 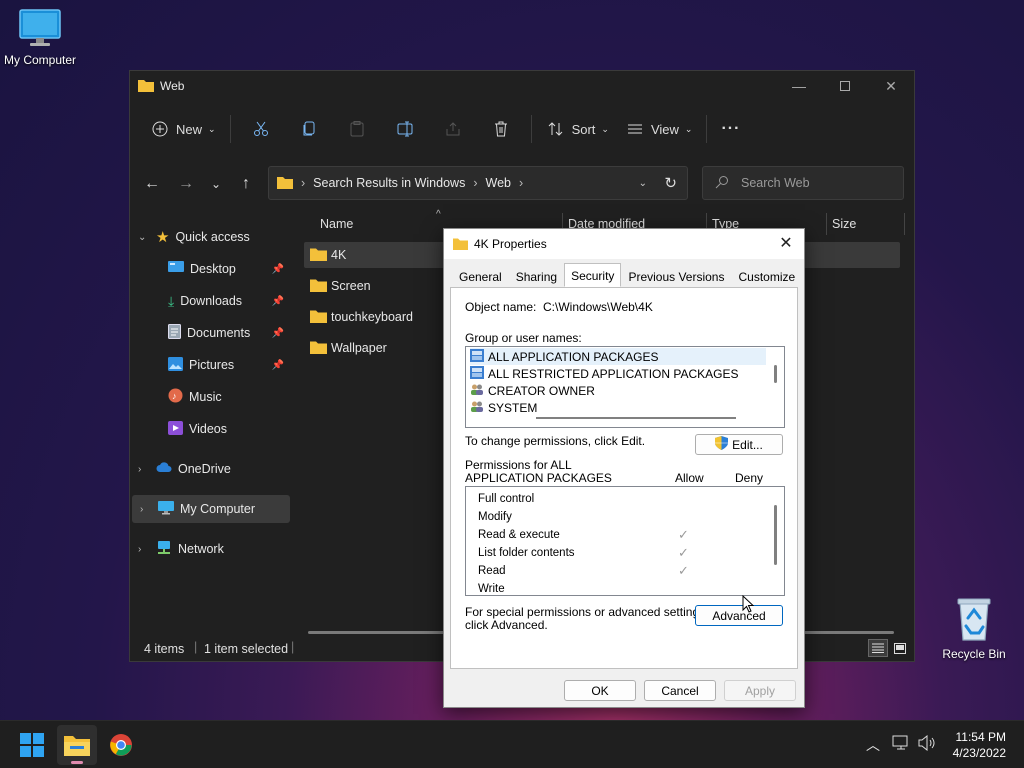 What do you see at coordinates (799, 86) in the screenshot?
I see `minimize-button: —` at bounding box center [799, 86].